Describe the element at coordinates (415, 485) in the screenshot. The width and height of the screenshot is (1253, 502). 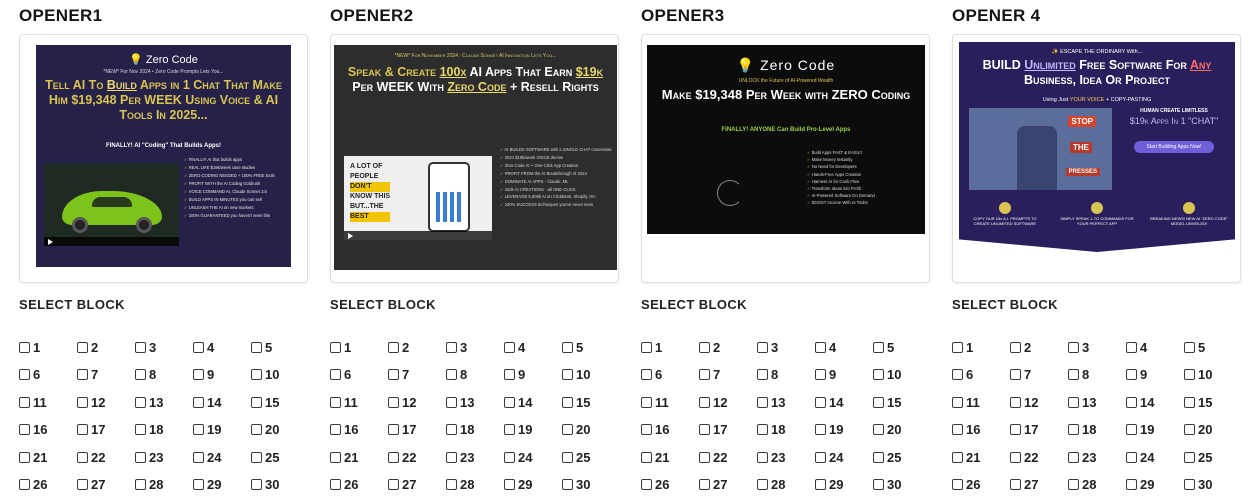
I see `block-checkbox-27: 27` at that location.